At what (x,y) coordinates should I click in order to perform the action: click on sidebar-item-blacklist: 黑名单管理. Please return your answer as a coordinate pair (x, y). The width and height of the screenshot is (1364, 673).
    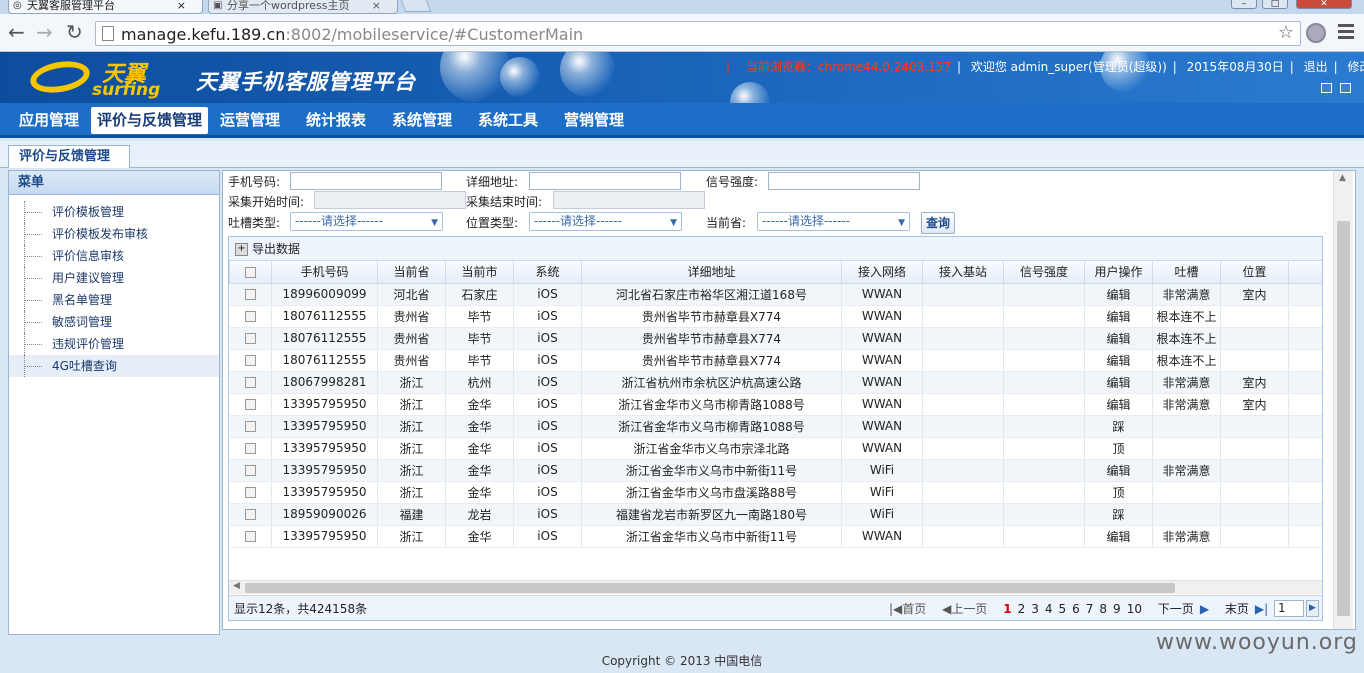
    Looking at the image, I should click on (114, 300).